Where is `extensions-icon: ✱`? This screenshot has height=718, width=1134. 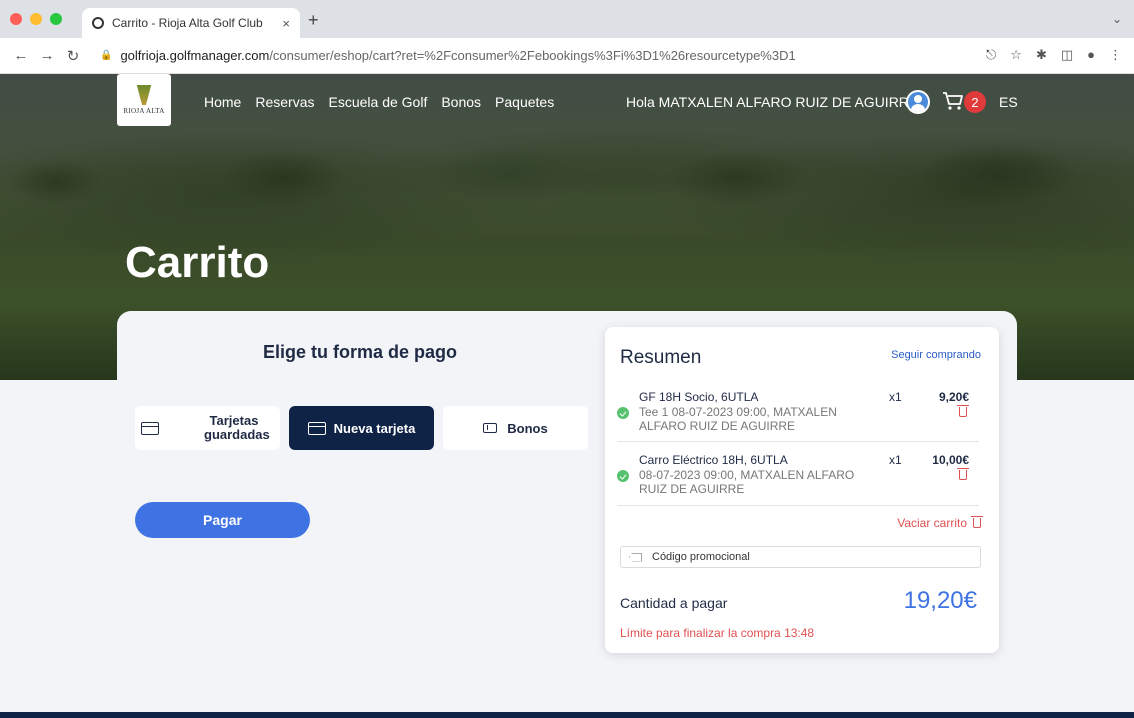
extensions-icon: ✱ is located at coordinates (1041, 55).